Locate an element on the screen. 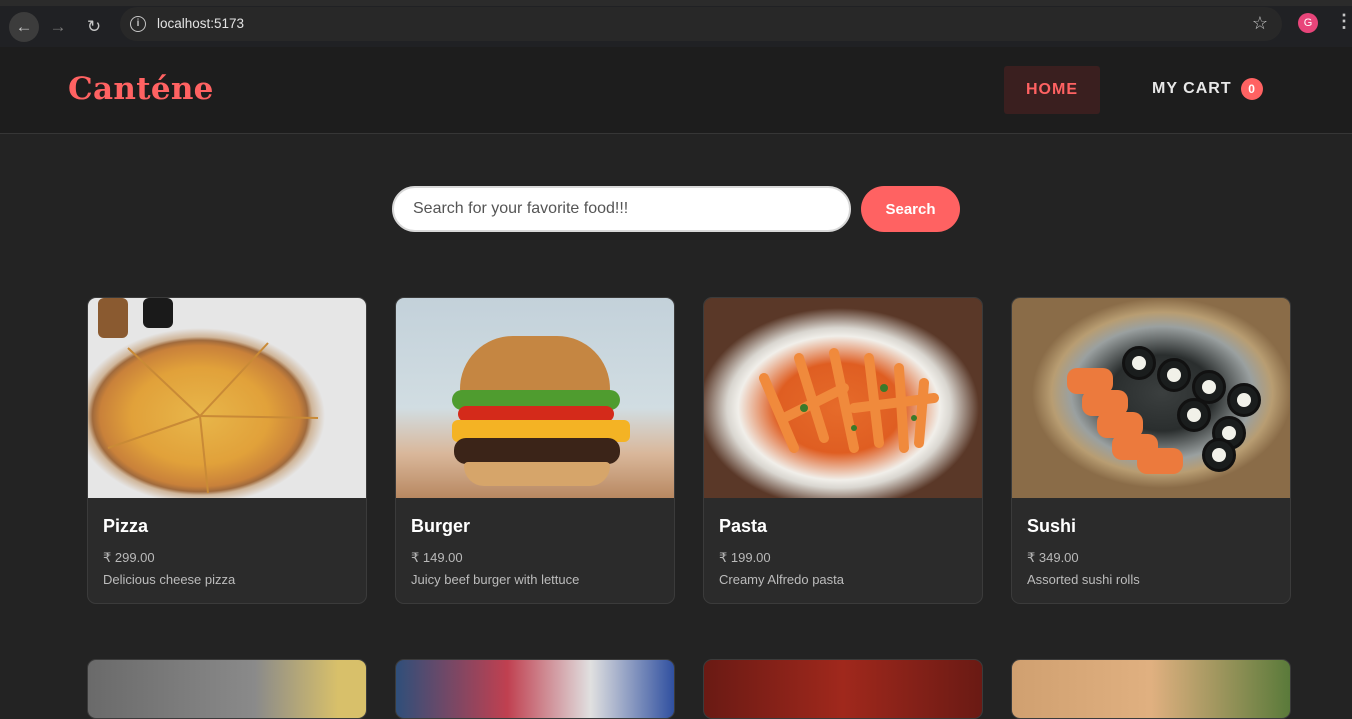 The image size is (1352, 719). reload-icon: ↻ is located at coordinates (94, 27).